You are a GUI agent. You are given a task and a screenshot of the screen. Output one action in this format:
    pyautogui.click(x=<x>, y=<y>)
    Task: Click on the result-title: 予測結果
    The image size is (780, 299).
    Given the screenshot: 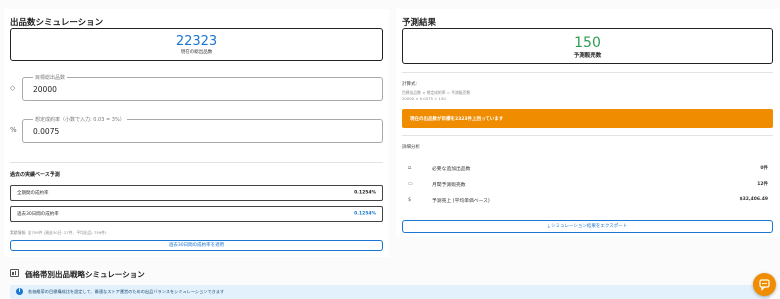 What is the action you would take?
    pyautogui.click(x=419, y=23)
    